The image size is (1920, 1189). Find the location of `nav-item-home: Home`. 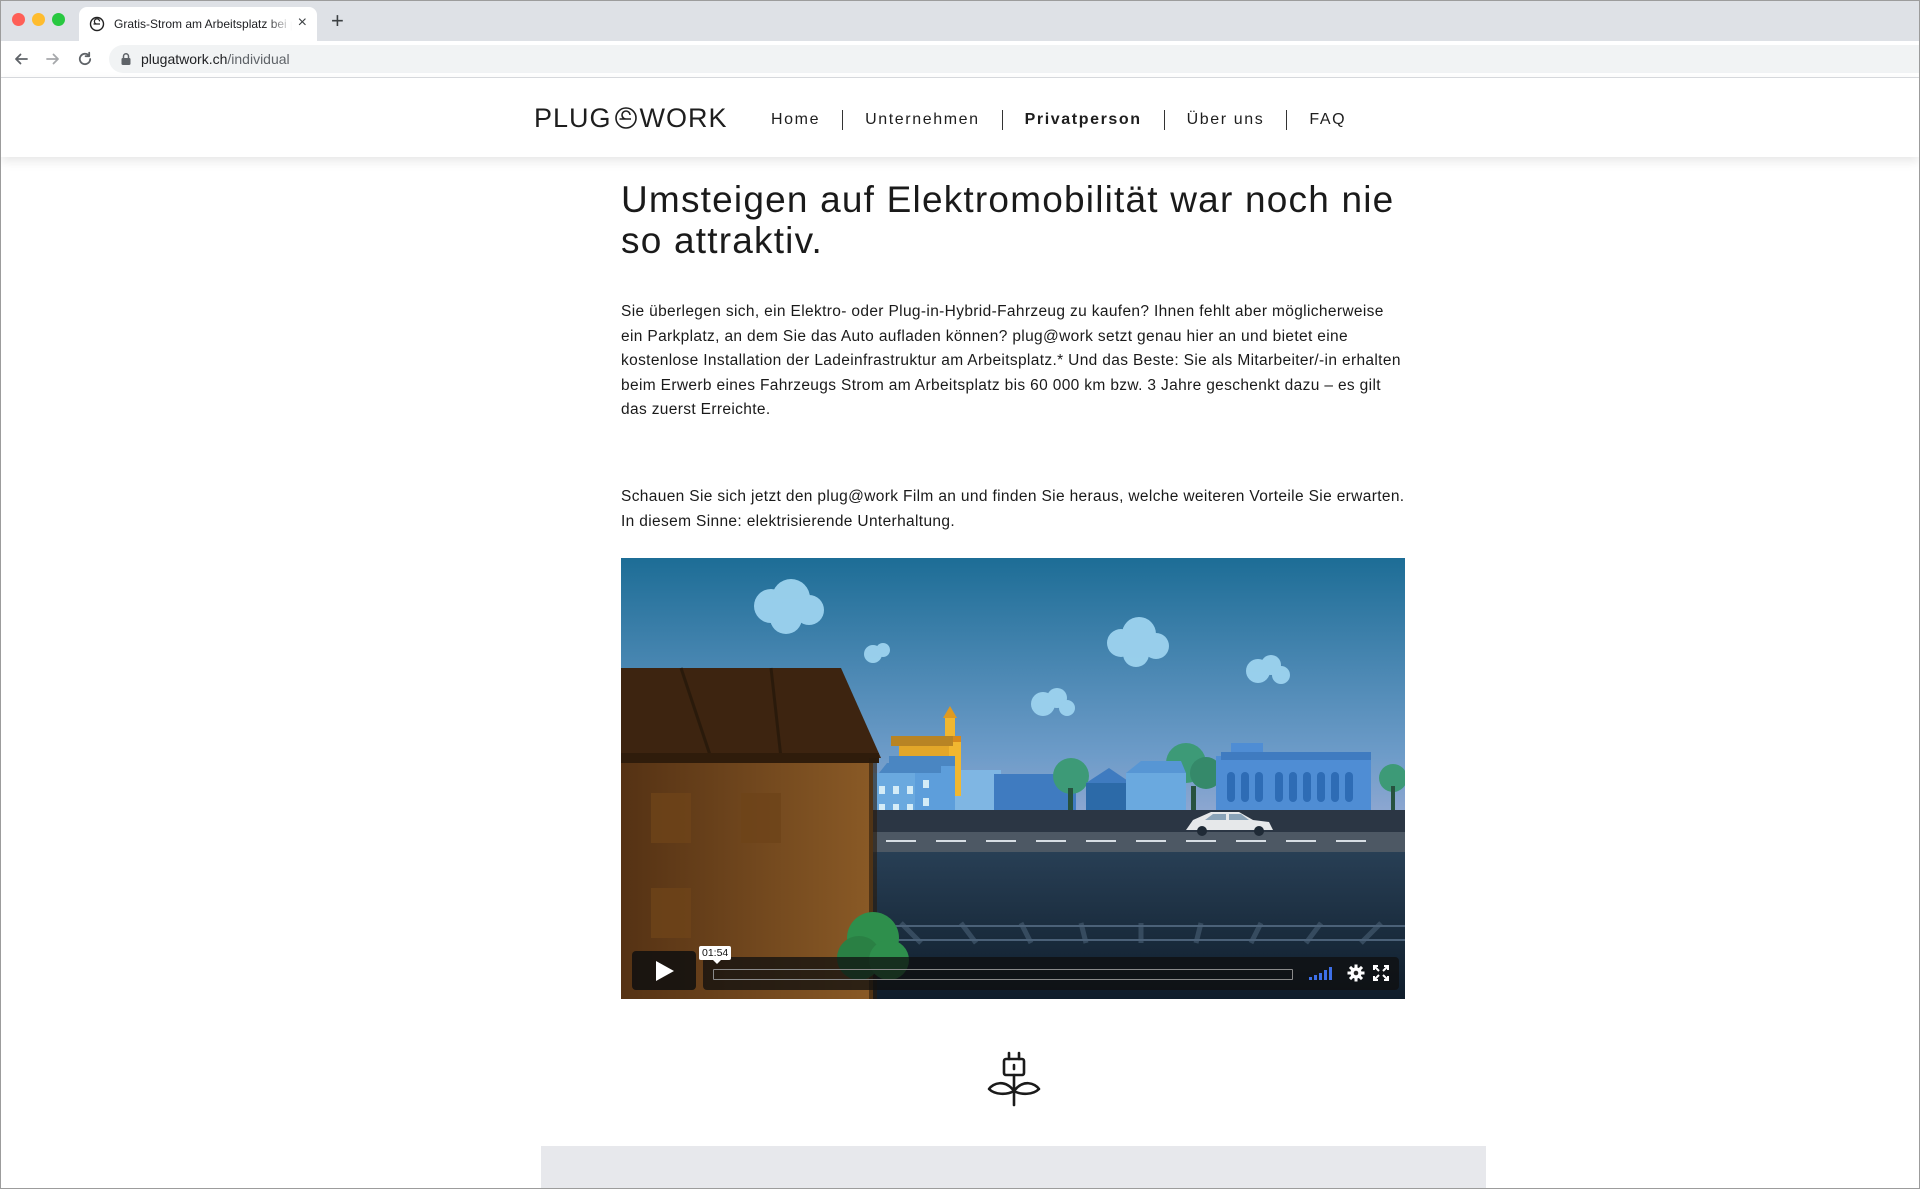

nav-item-home: Home is located at coordinates (795, 120).